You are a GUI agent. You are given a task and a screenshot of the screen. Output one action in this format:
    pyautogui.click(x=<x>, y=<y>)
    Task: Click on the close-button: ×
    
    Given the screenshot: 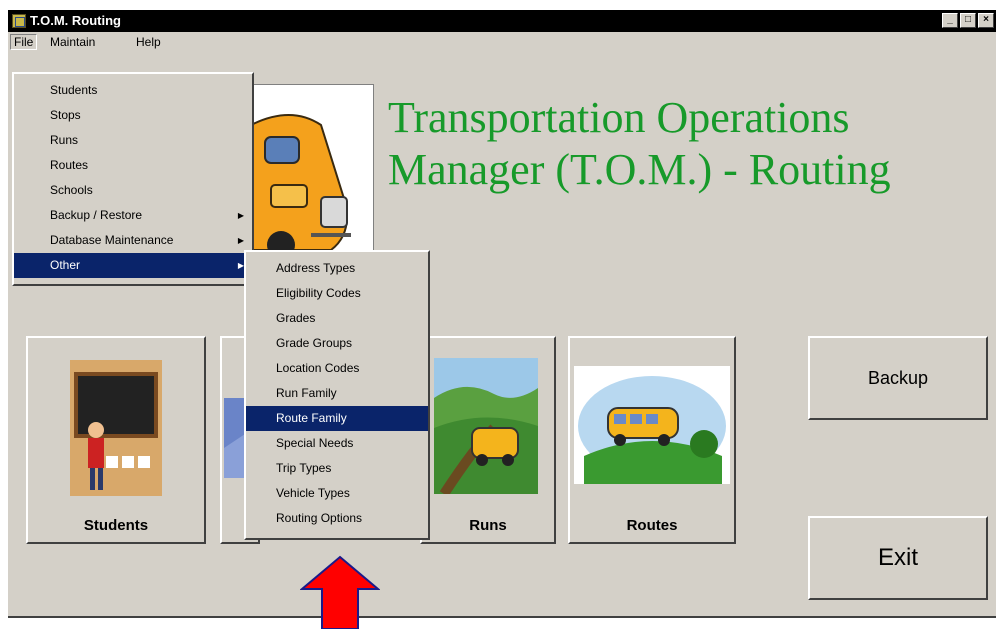 What is the action you would take?
    pyautogui.click(x=986, y=20)
    